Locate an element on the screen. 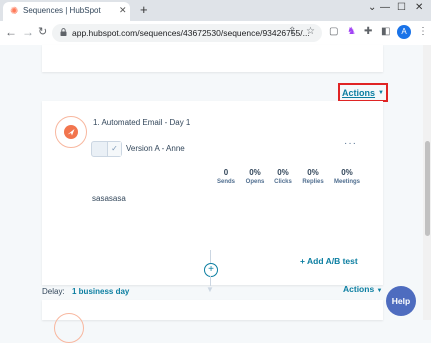 This screenshot has width=431, height=343. browser-tab: ✺ Sequences | HubSpot ✕ is located at coordinates (66, 11).